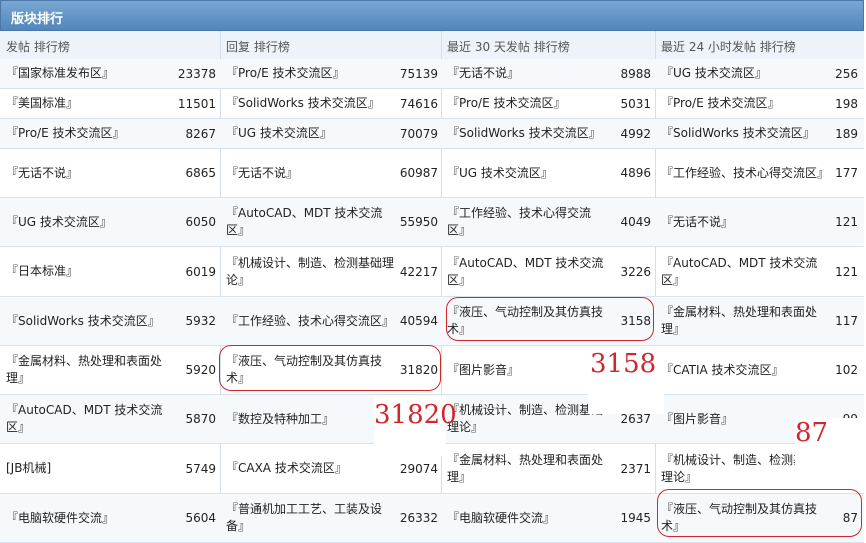  What do you see at coordinates (418, 133) in the screenshot?
I see `reply-count: 70079` at bounding box center [418, 133].